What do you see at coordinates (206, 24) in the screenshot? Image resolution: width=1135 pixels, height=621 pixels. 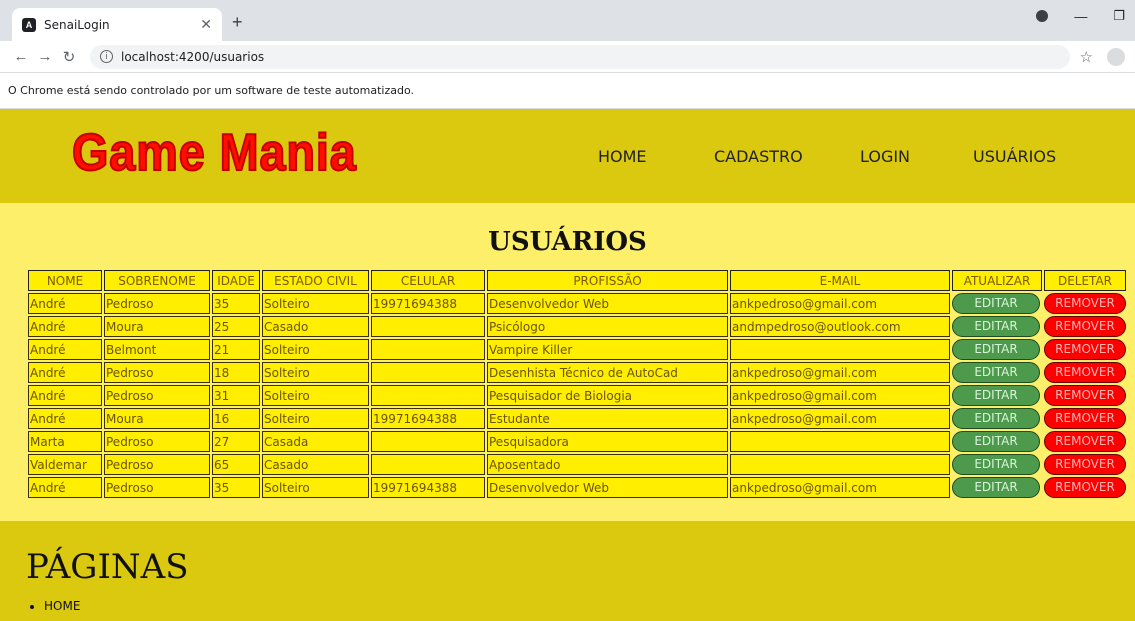 I see `close-icon: ✕` at bounding box center [206, 24].